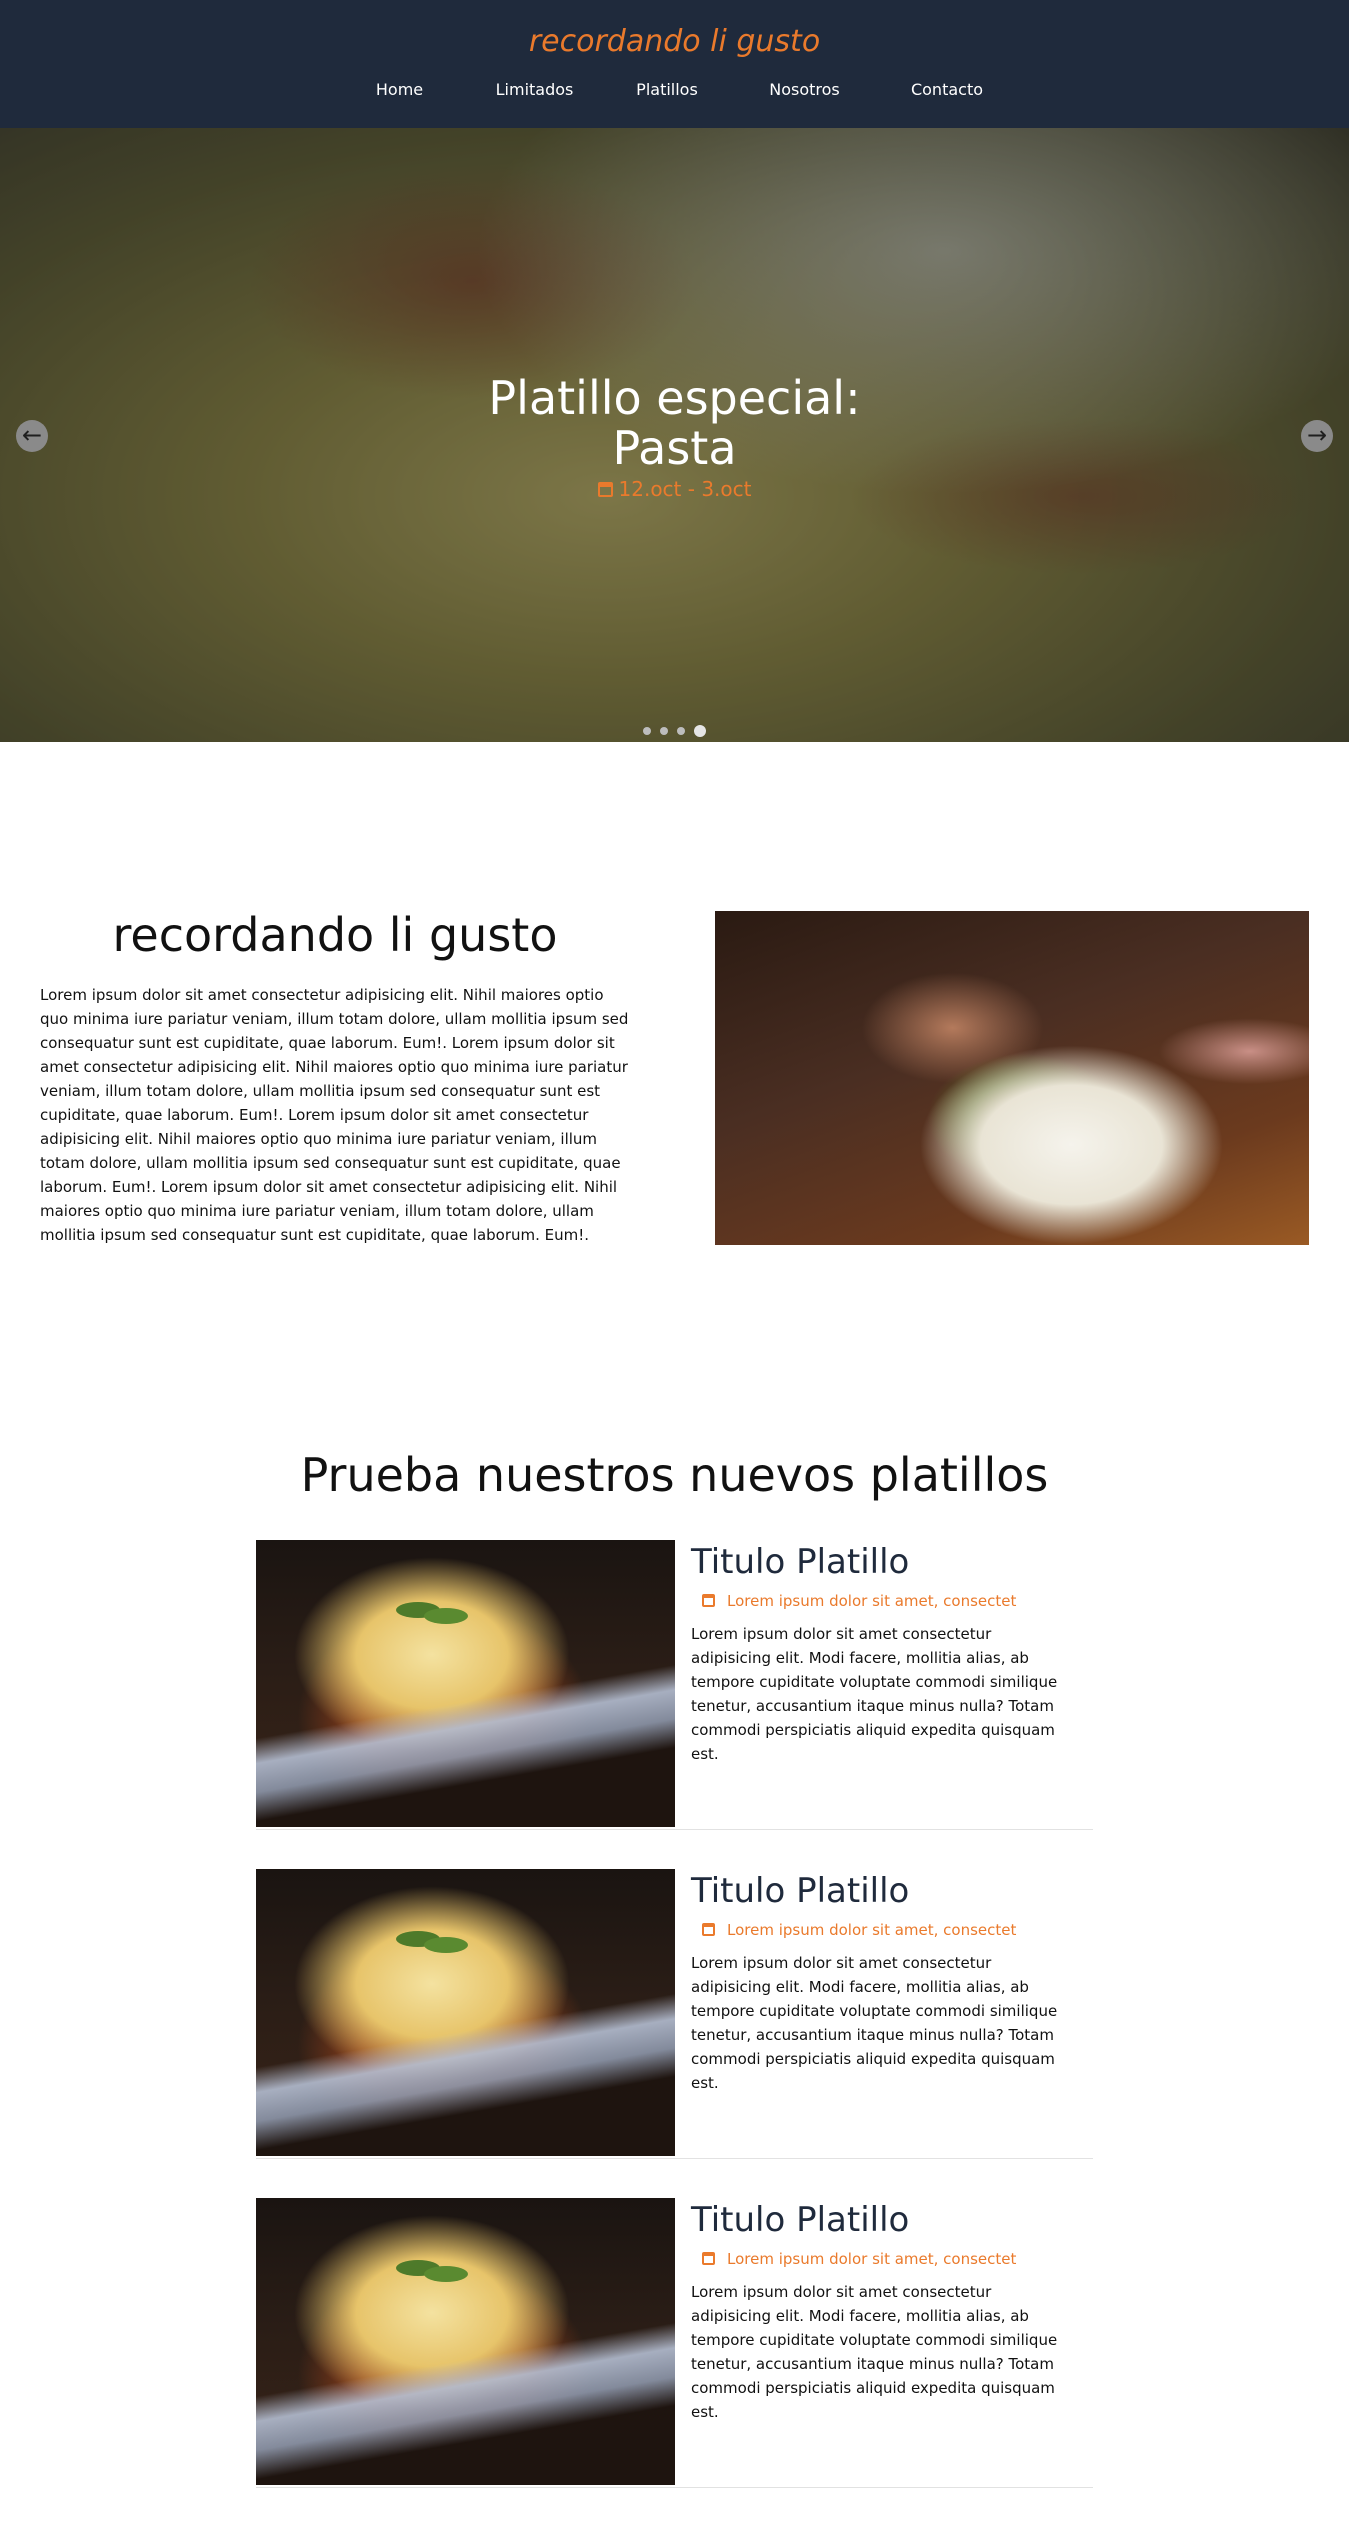 The image size is (1349, 2528). Describe the element at coordinates (685, 489) in the screenshot. I see `hero-date-text: 12.oct - 3.oct` at that location.